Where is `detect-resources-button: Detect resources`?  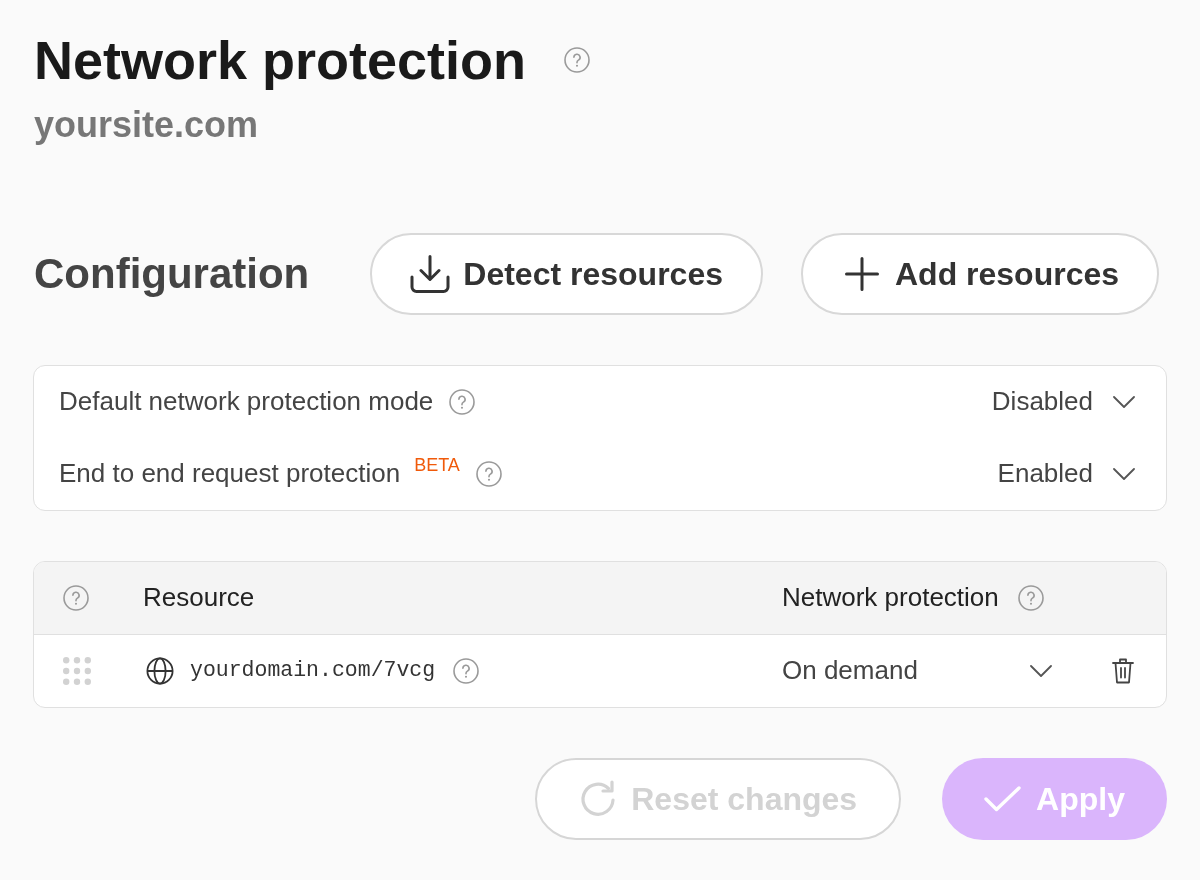 detect-resources-button: Detect resources is located at coordinates (566, 274).